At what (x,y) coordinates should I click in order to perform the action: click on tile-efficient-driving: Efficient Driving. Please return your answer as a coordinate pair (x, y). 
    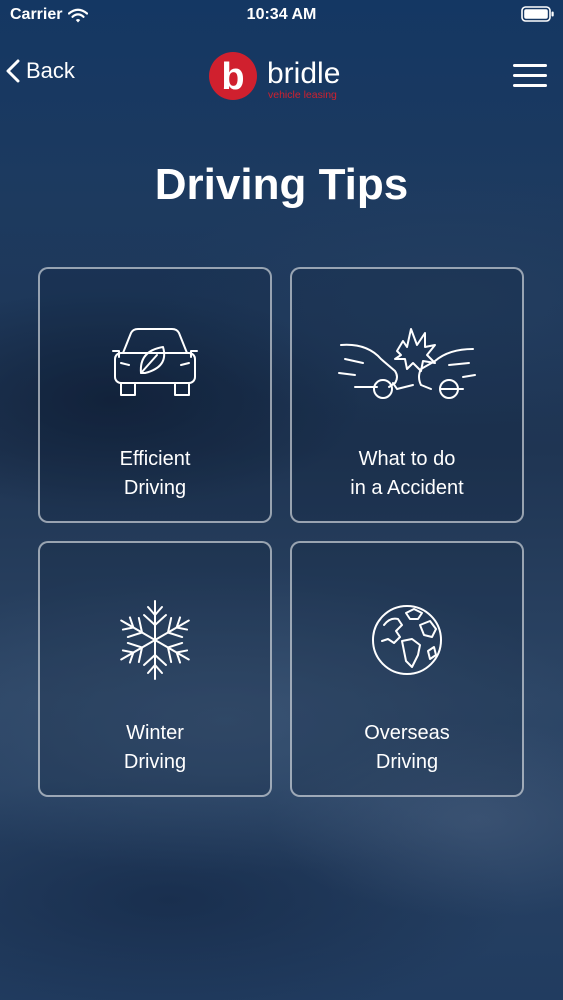
    Looking at the image, I should click on (155, 395).